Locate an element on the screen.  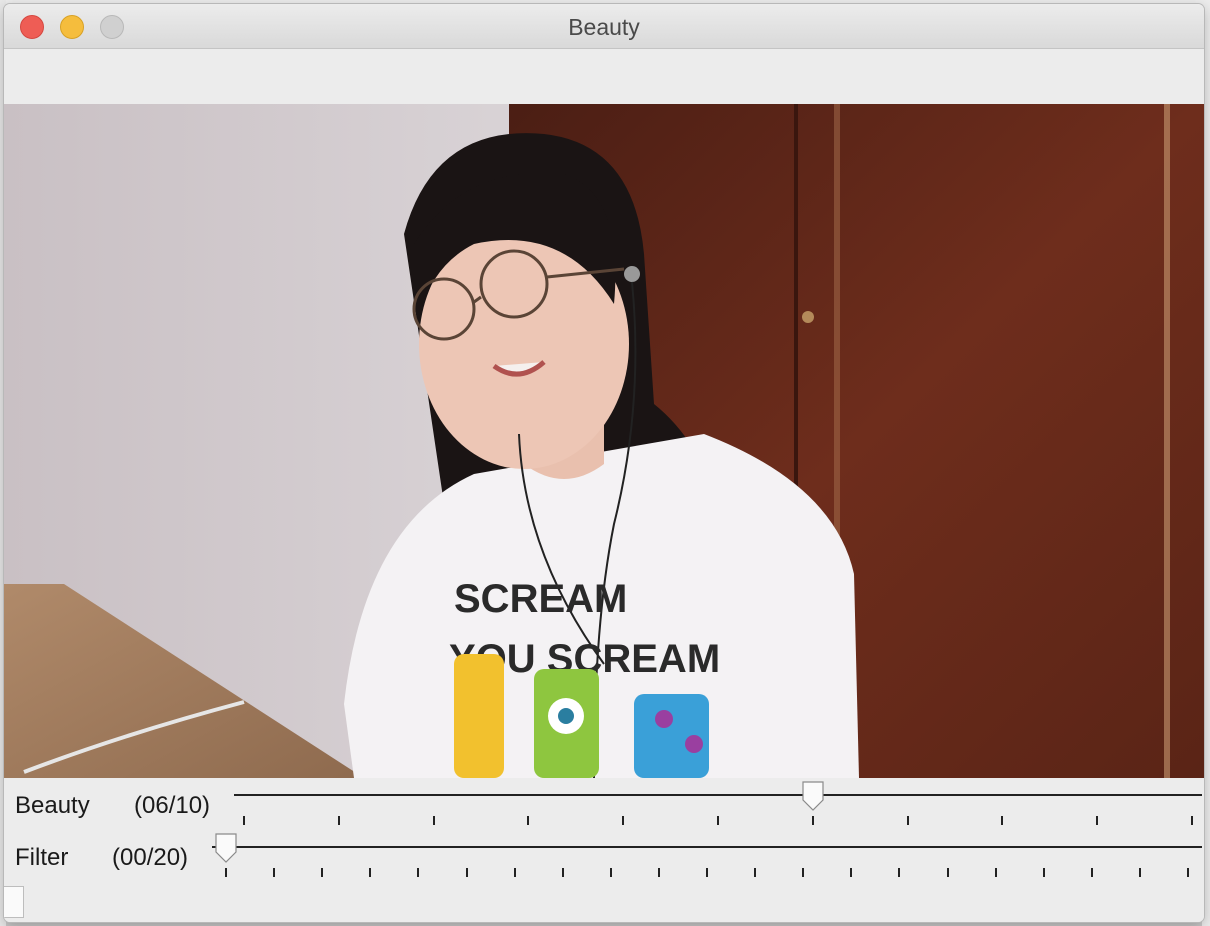
beauty-slider-ticks is located at coordinates (718, 821).